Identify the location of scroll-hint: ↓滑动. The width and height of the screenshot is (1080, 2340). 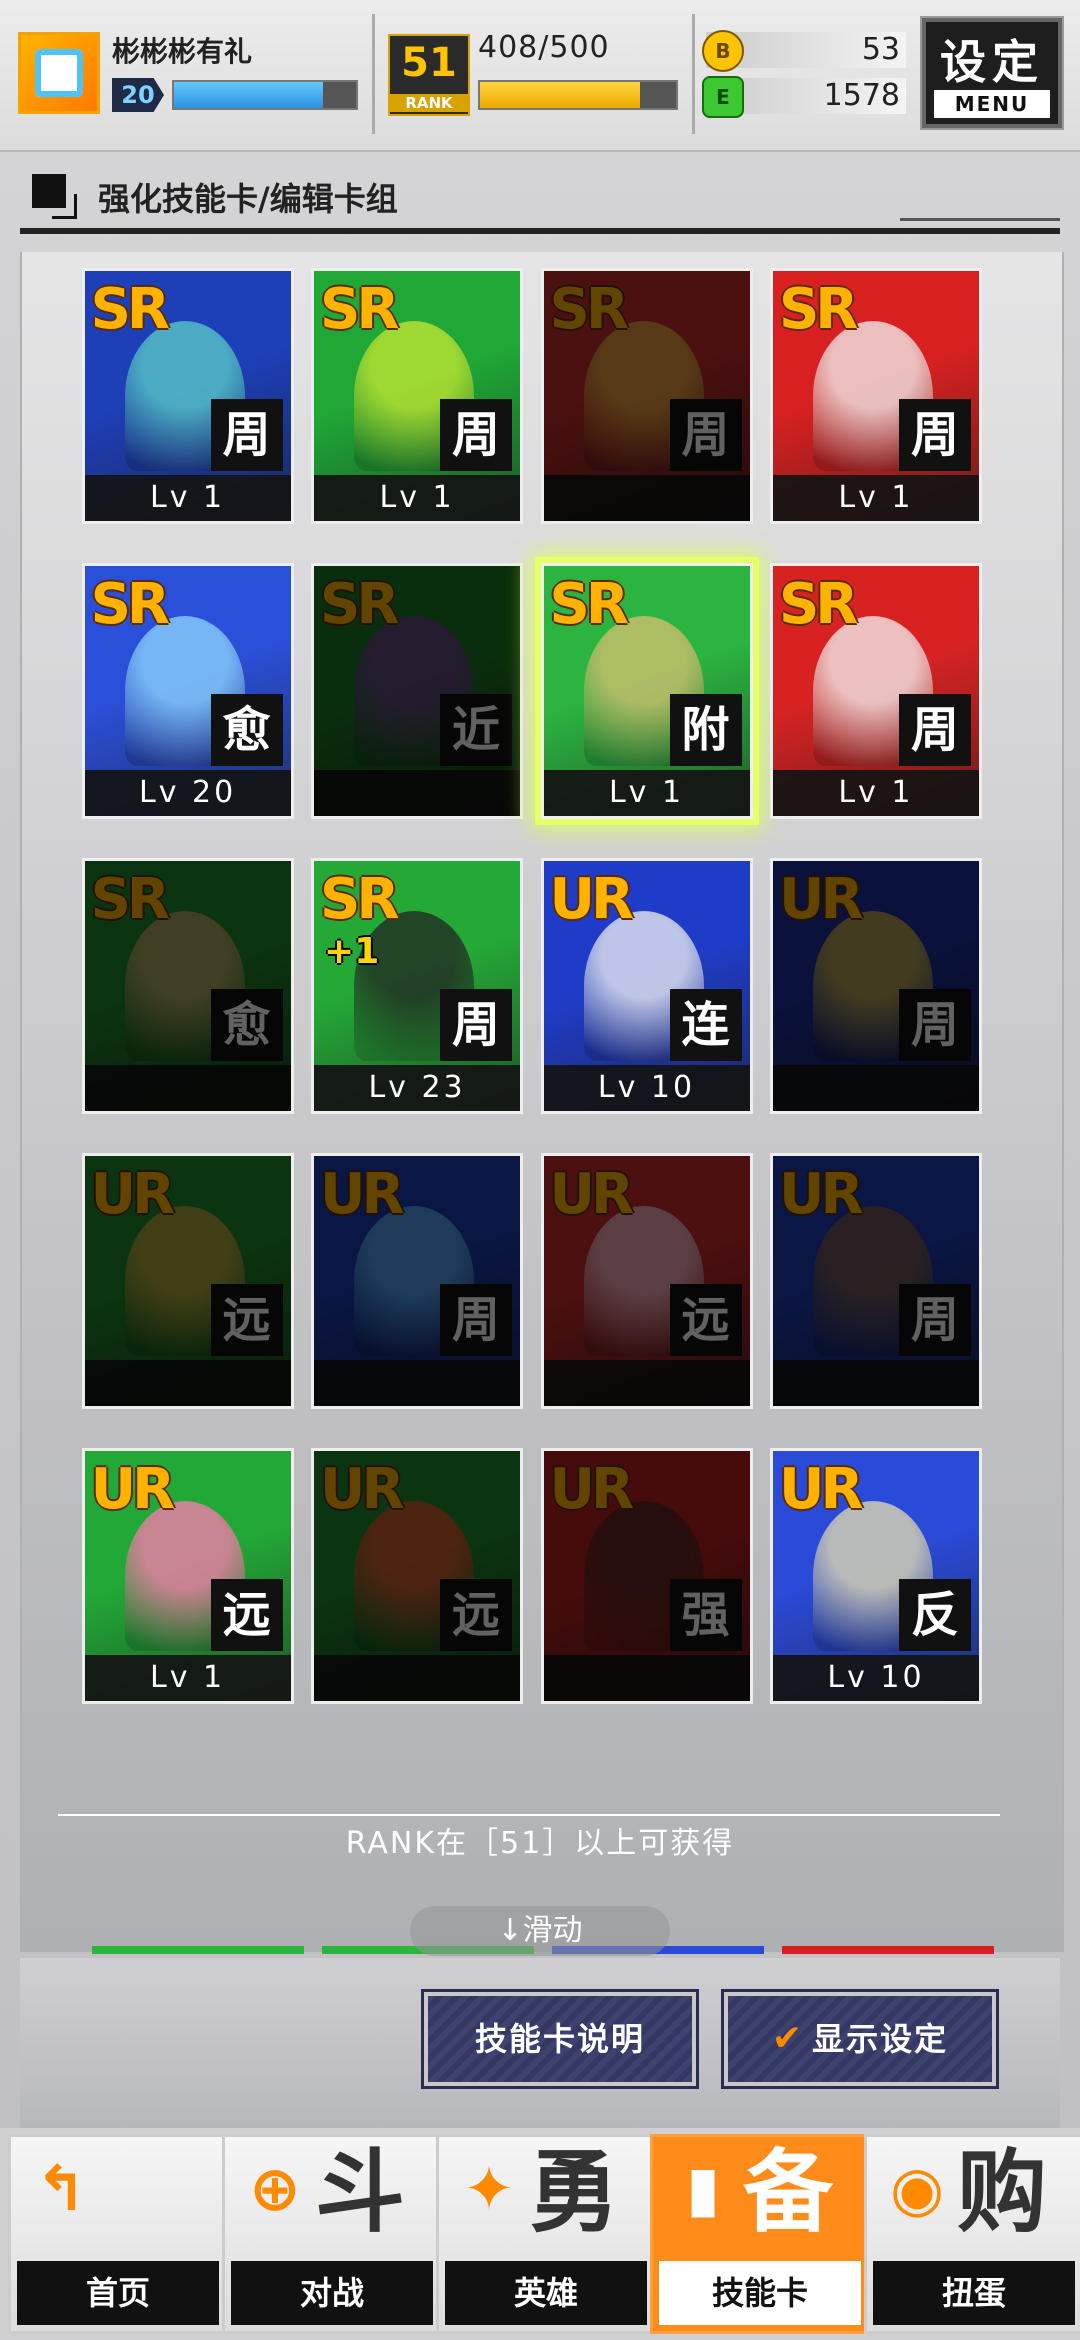
(540, 1931).